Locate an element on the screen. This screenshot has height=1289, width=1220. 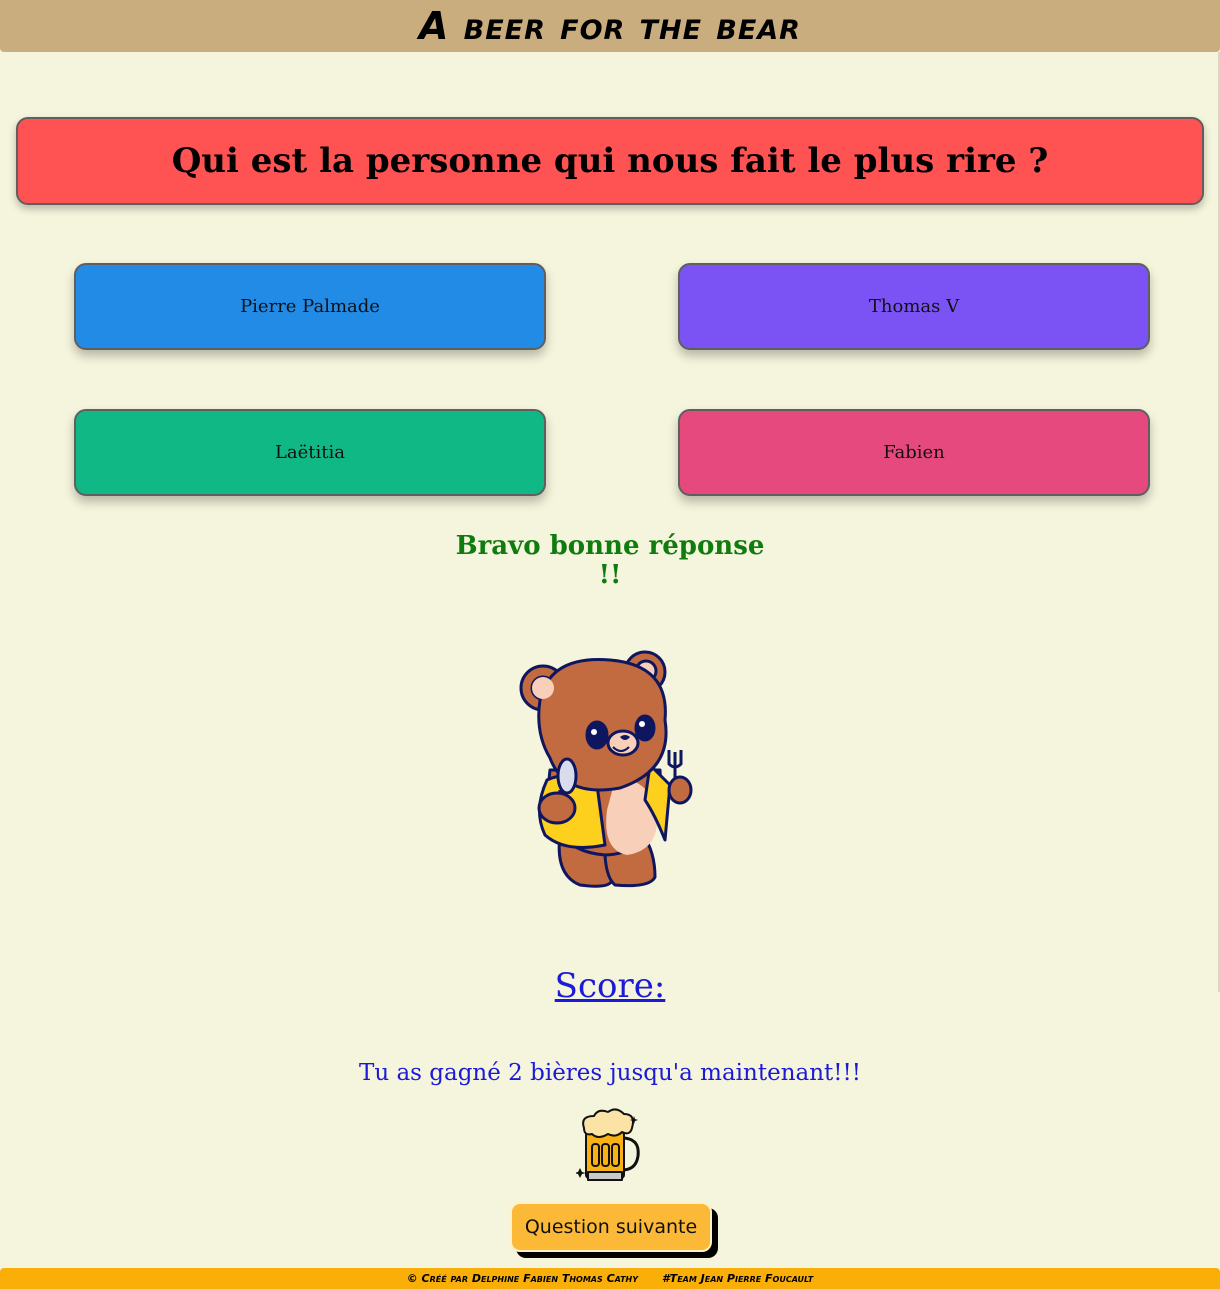
footer-team: #Team Jean Pierre Foucault is located at coordinates (738, 1278).